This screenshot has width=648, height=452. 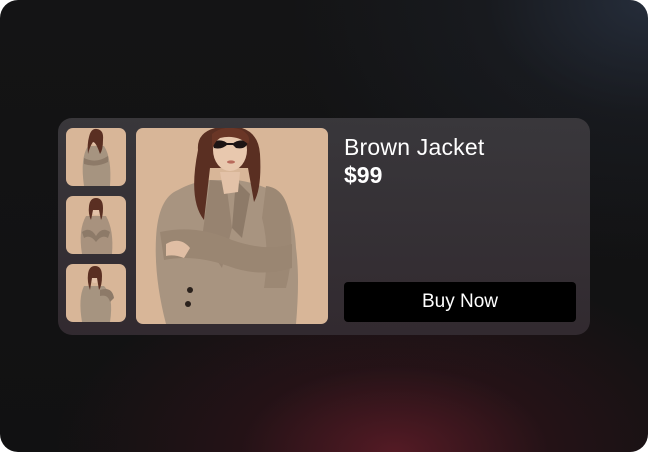 I want to click on thumbnail-2-image, so click(x=96, y=225).